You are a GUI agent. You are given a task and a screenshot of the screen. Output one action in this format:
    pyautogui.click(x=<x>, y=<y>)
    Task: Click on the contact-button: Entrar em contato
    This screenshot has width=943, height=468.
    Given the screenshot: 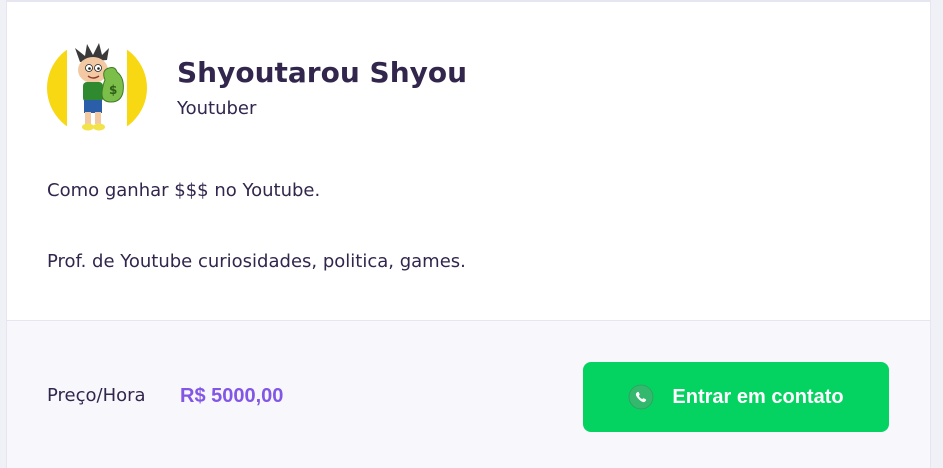 What is the action you would take?
    pyautogui.click(x=736, y=397)
    